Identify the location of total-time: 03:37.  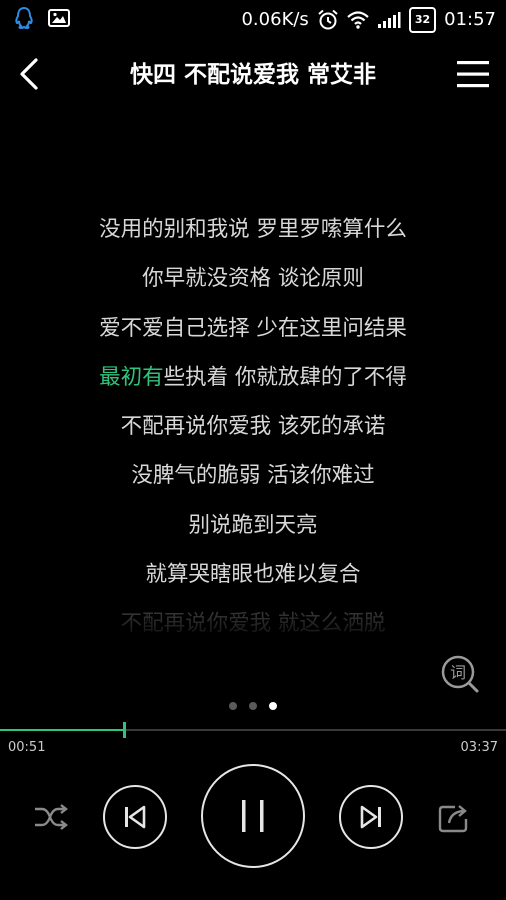
(479, 747).